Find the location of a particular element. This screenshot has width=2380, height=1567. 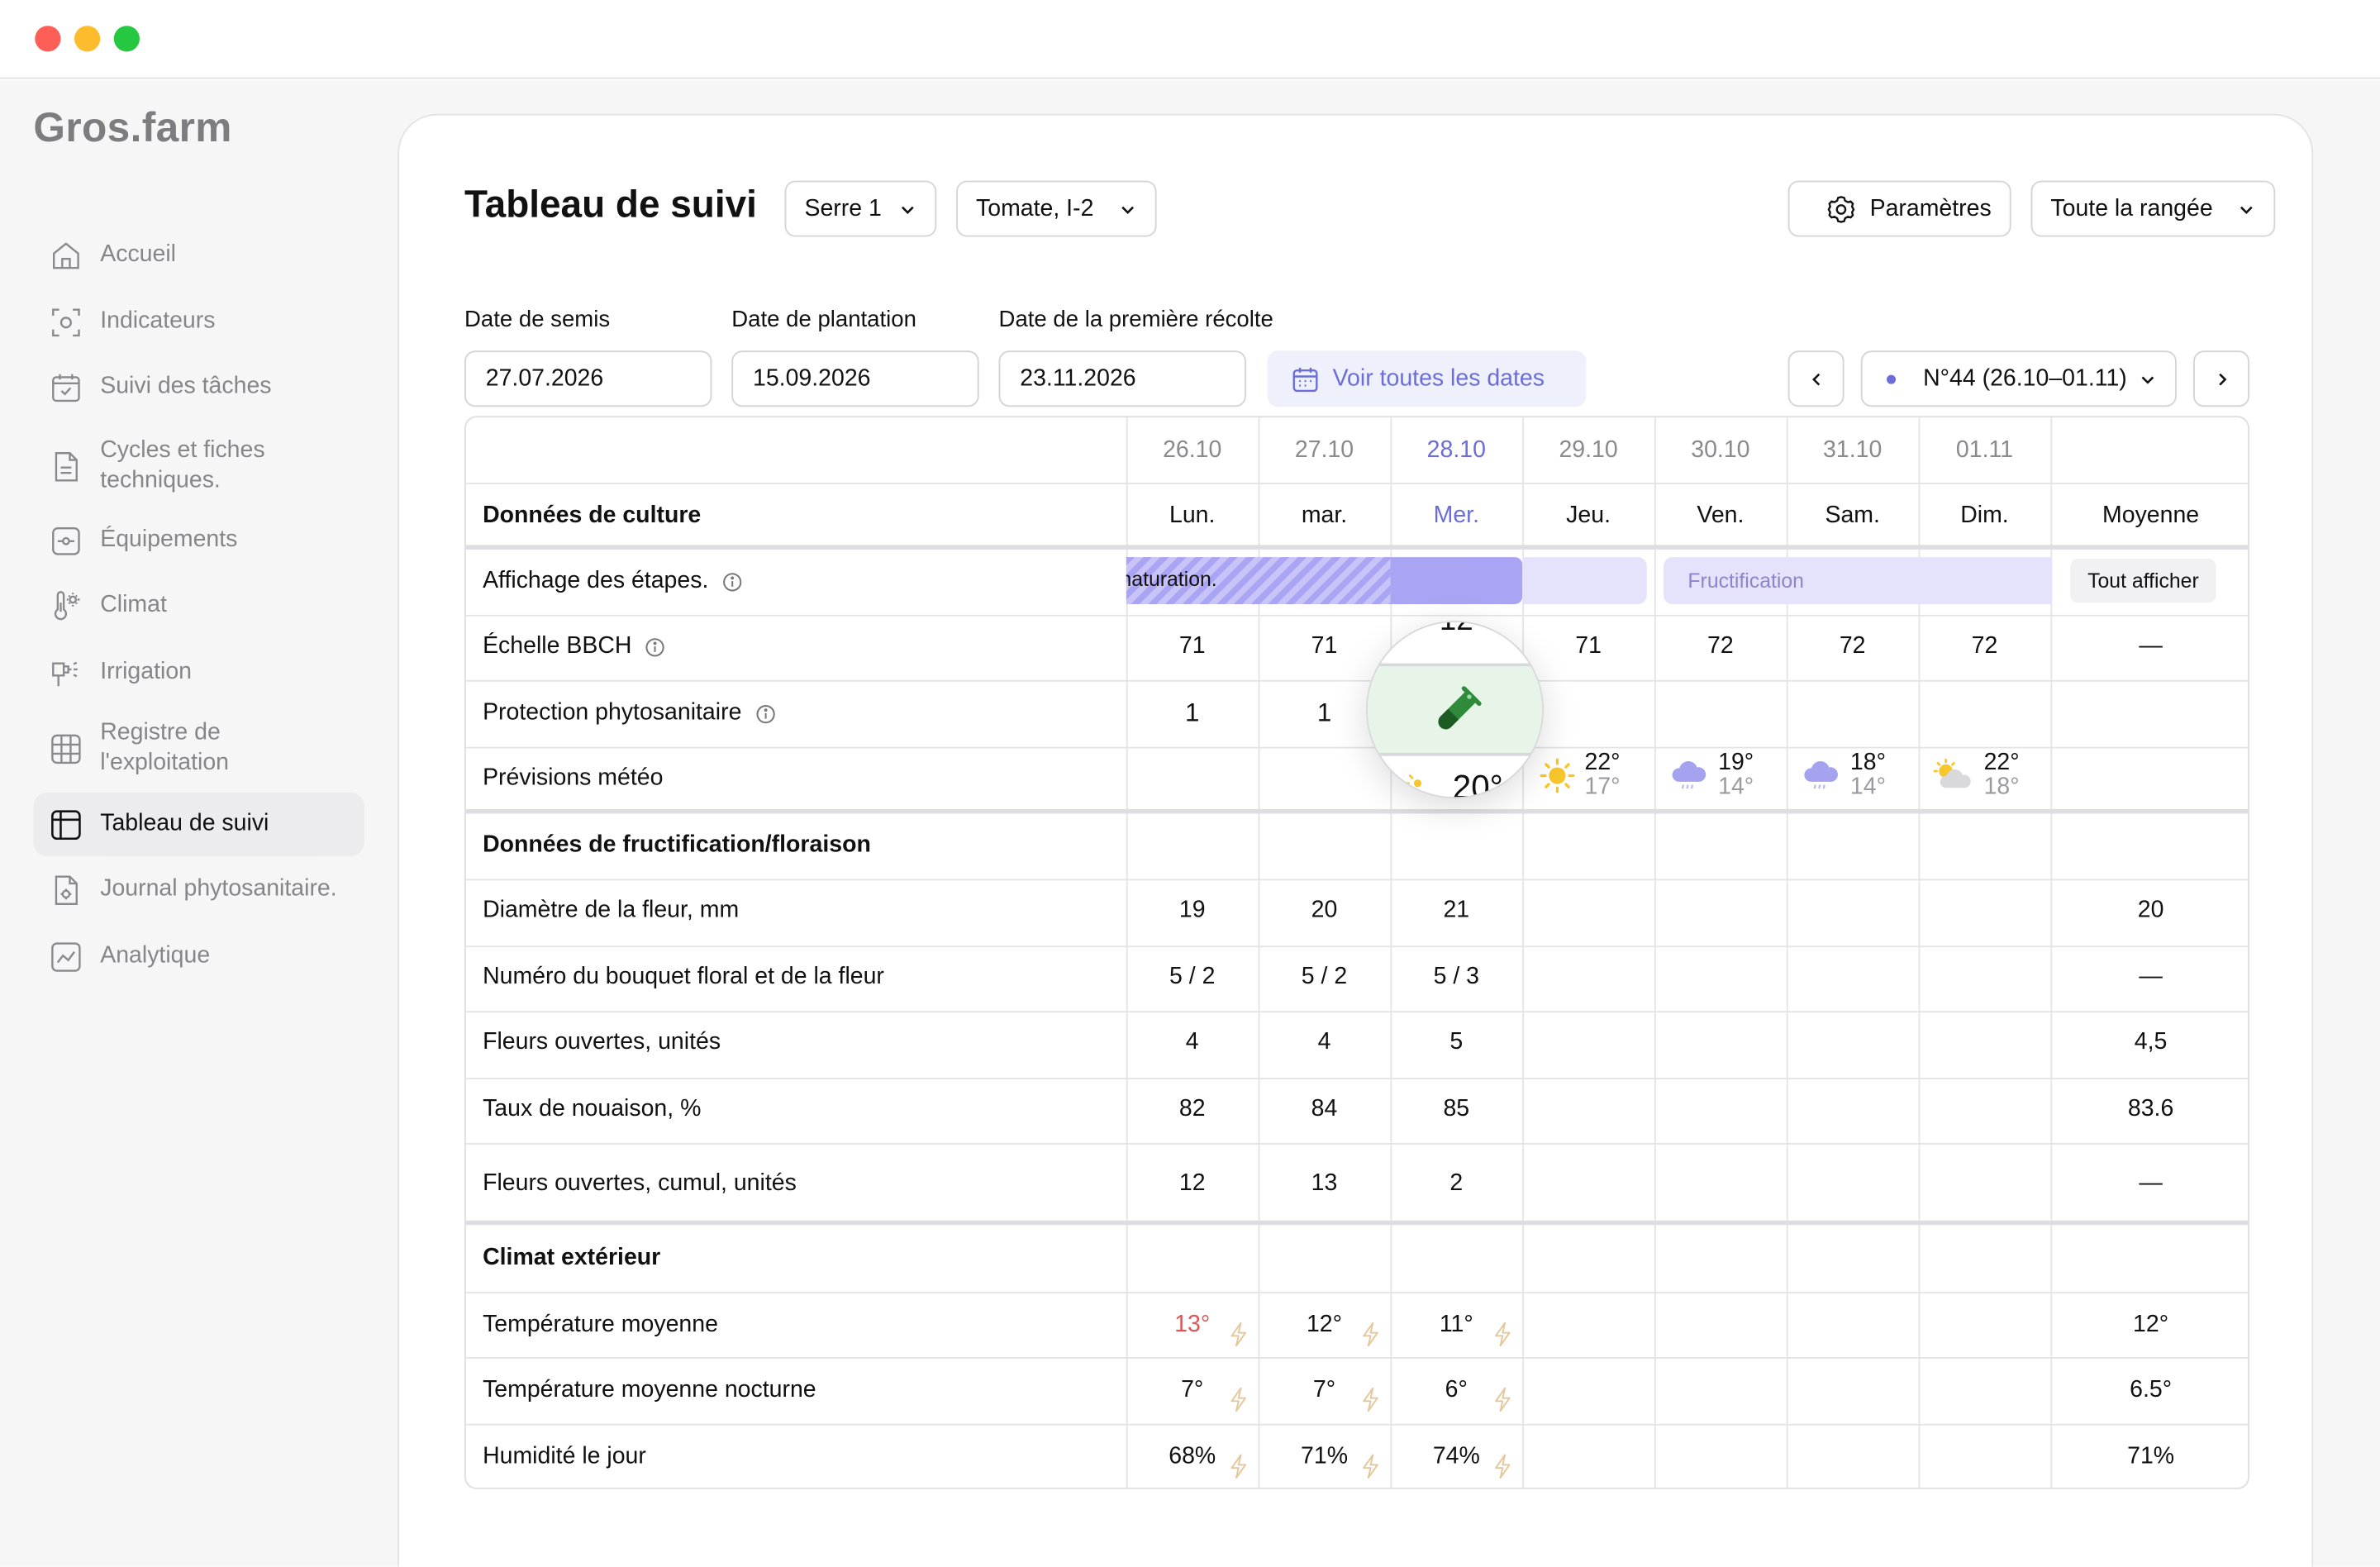

magnifier-lens: 12 20° is located at coordinates (1455, 710).